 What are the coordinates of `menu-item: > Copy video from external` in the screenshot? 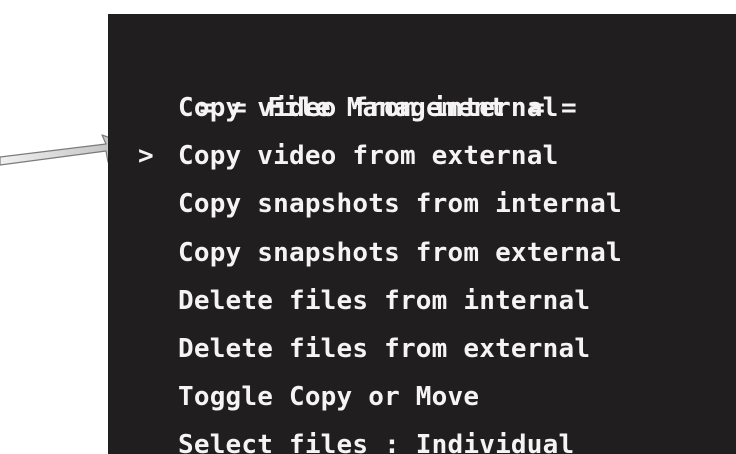 It's located at (437, 156).